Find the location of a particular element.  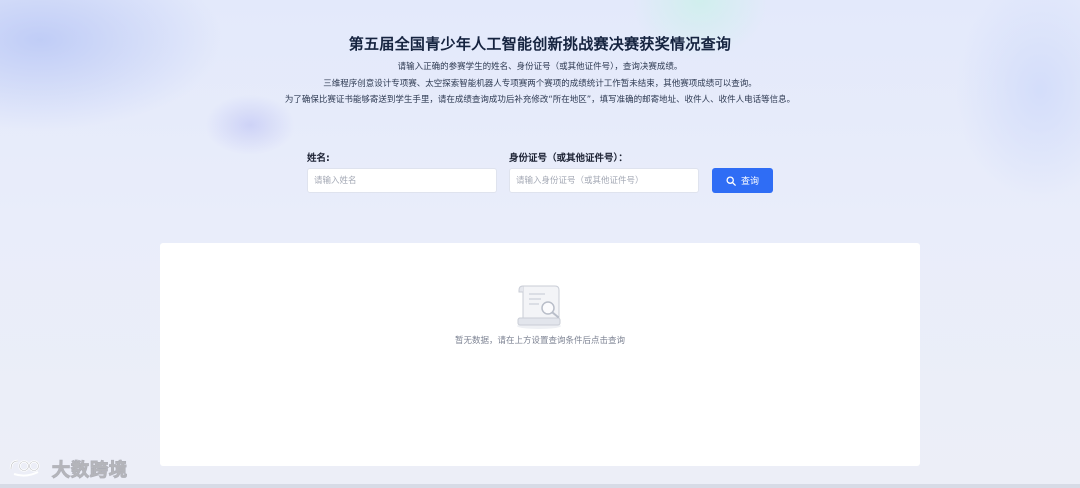

watermark-text: 大数跨境 is located at coordinates (90, 471).